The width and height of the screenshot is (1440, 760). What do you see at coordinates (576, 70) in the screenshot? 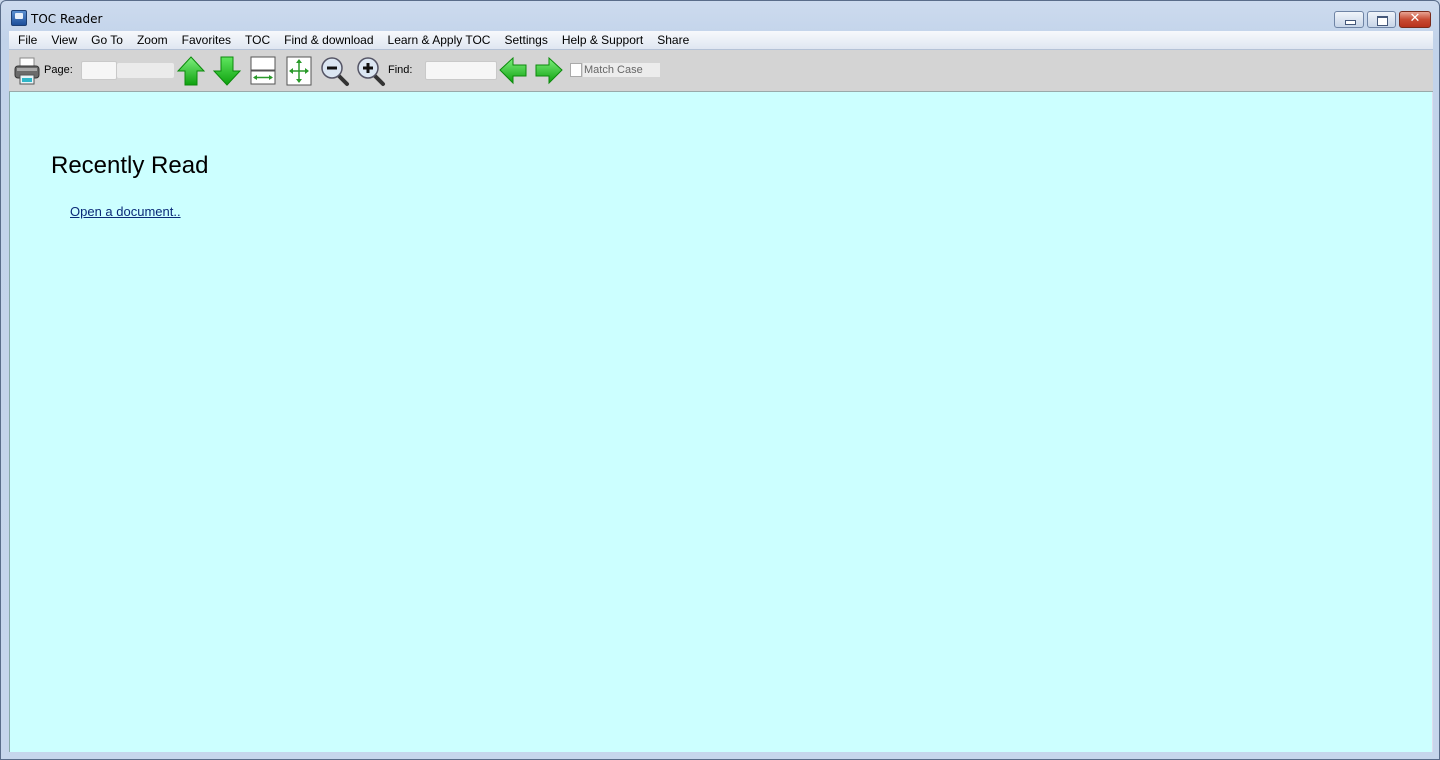
I see `match-case-checkbox` at bounding box center [576, 70].